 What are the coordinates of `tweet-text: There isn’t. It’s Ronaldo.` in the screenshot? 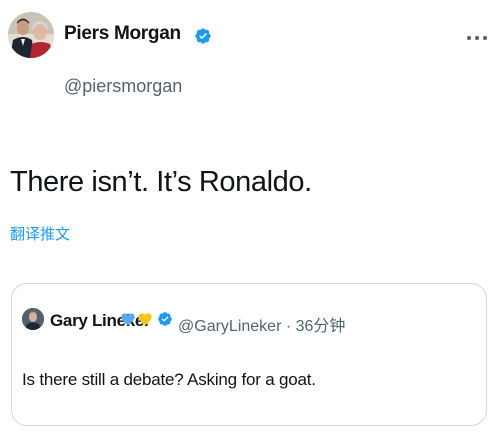 It's located at (161, 182).